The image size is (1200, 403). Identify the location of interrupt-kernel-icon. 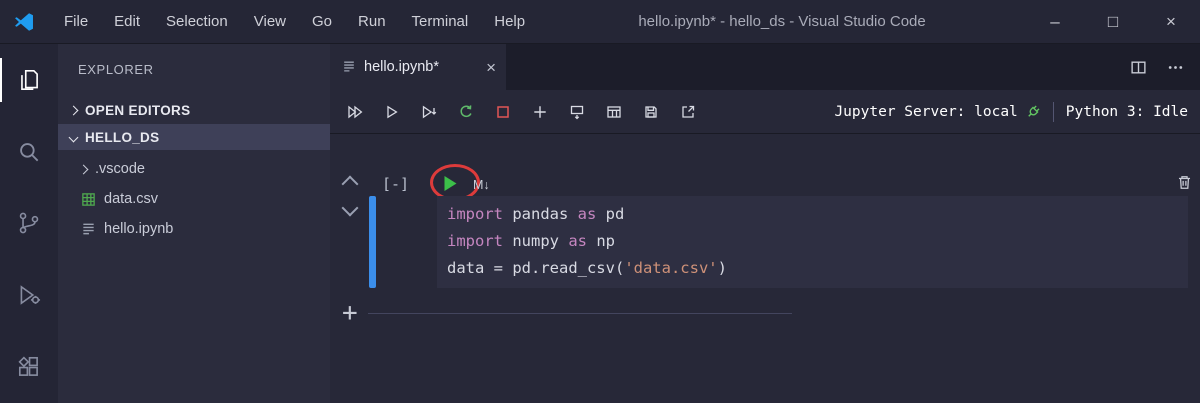
(503, 112).